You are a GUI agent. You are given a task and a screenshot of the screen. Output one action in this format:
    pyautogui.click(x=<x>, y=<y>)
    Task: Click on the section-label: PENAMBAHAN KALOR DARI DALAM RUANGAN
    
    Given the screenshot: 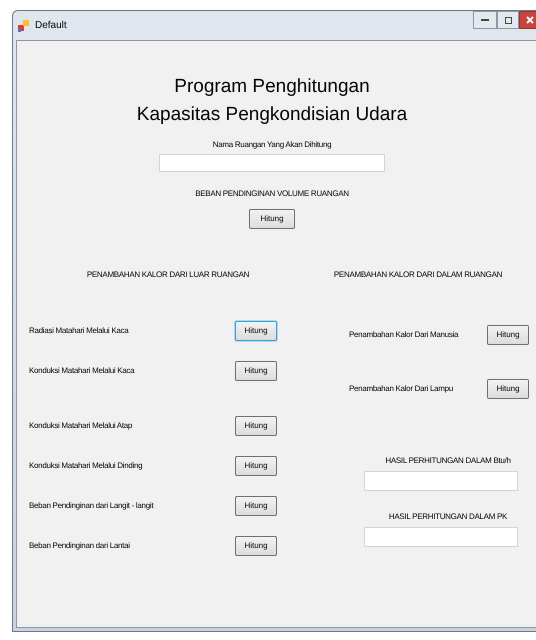 What is the action you would take?
    pyautogui.click(x=418, y=275)
    